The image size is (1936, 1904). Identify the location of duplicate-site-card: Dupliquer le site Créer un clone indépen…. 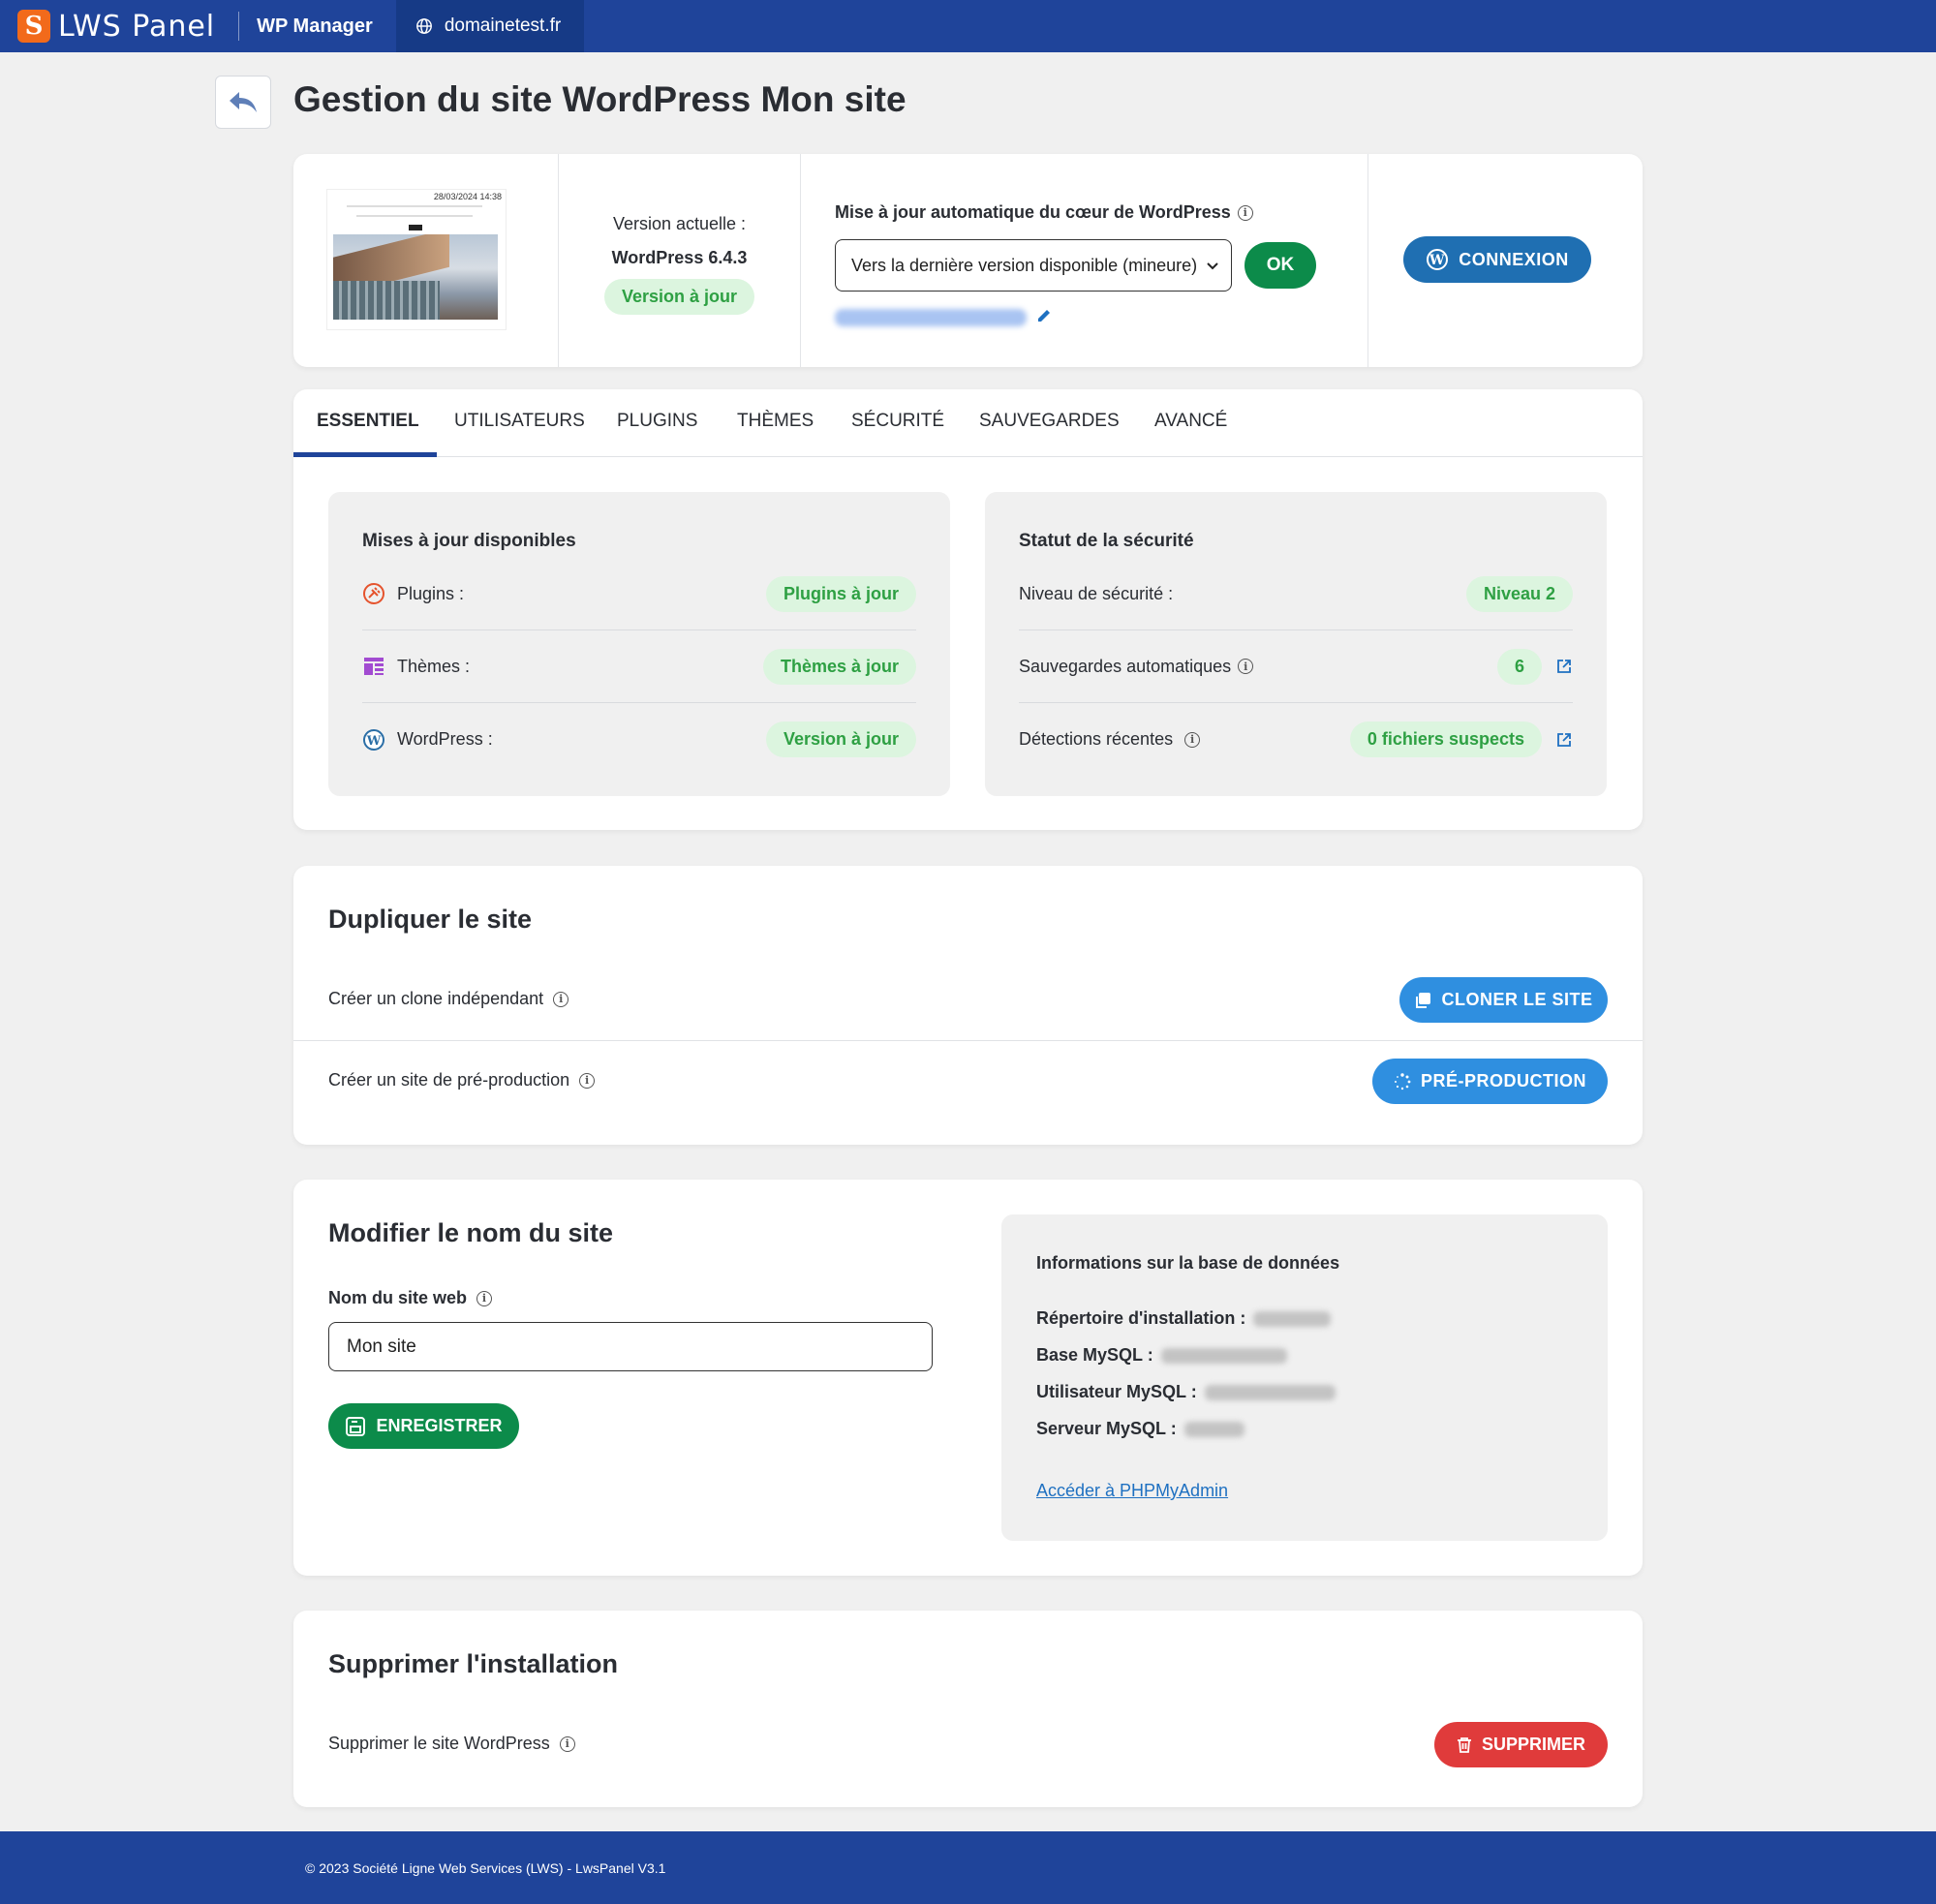
(968, 1005).